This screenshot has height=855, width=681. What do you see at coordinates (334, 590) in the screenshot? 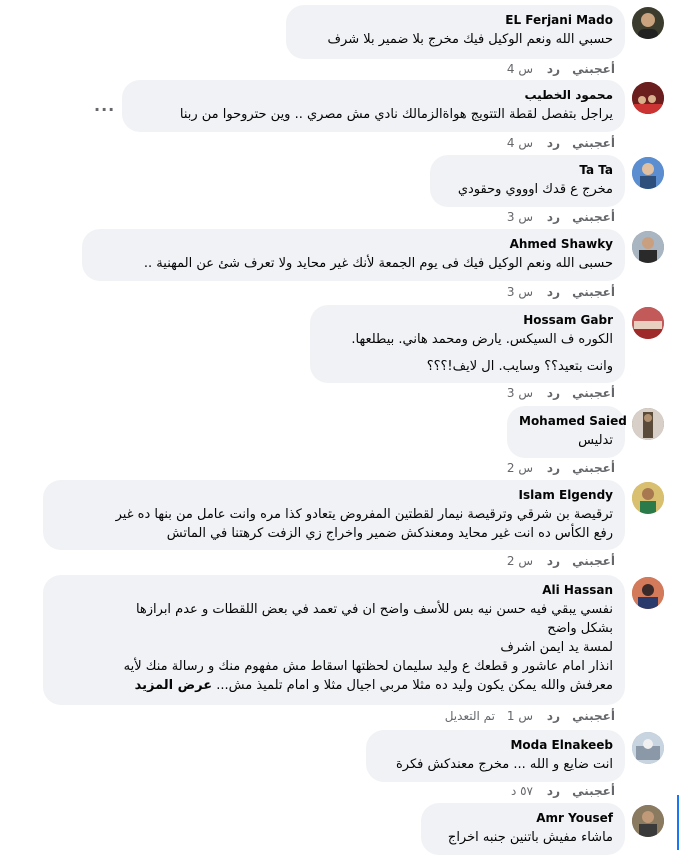
I see `comment-author: Ali Hassan` at bounding box center [334, 590].